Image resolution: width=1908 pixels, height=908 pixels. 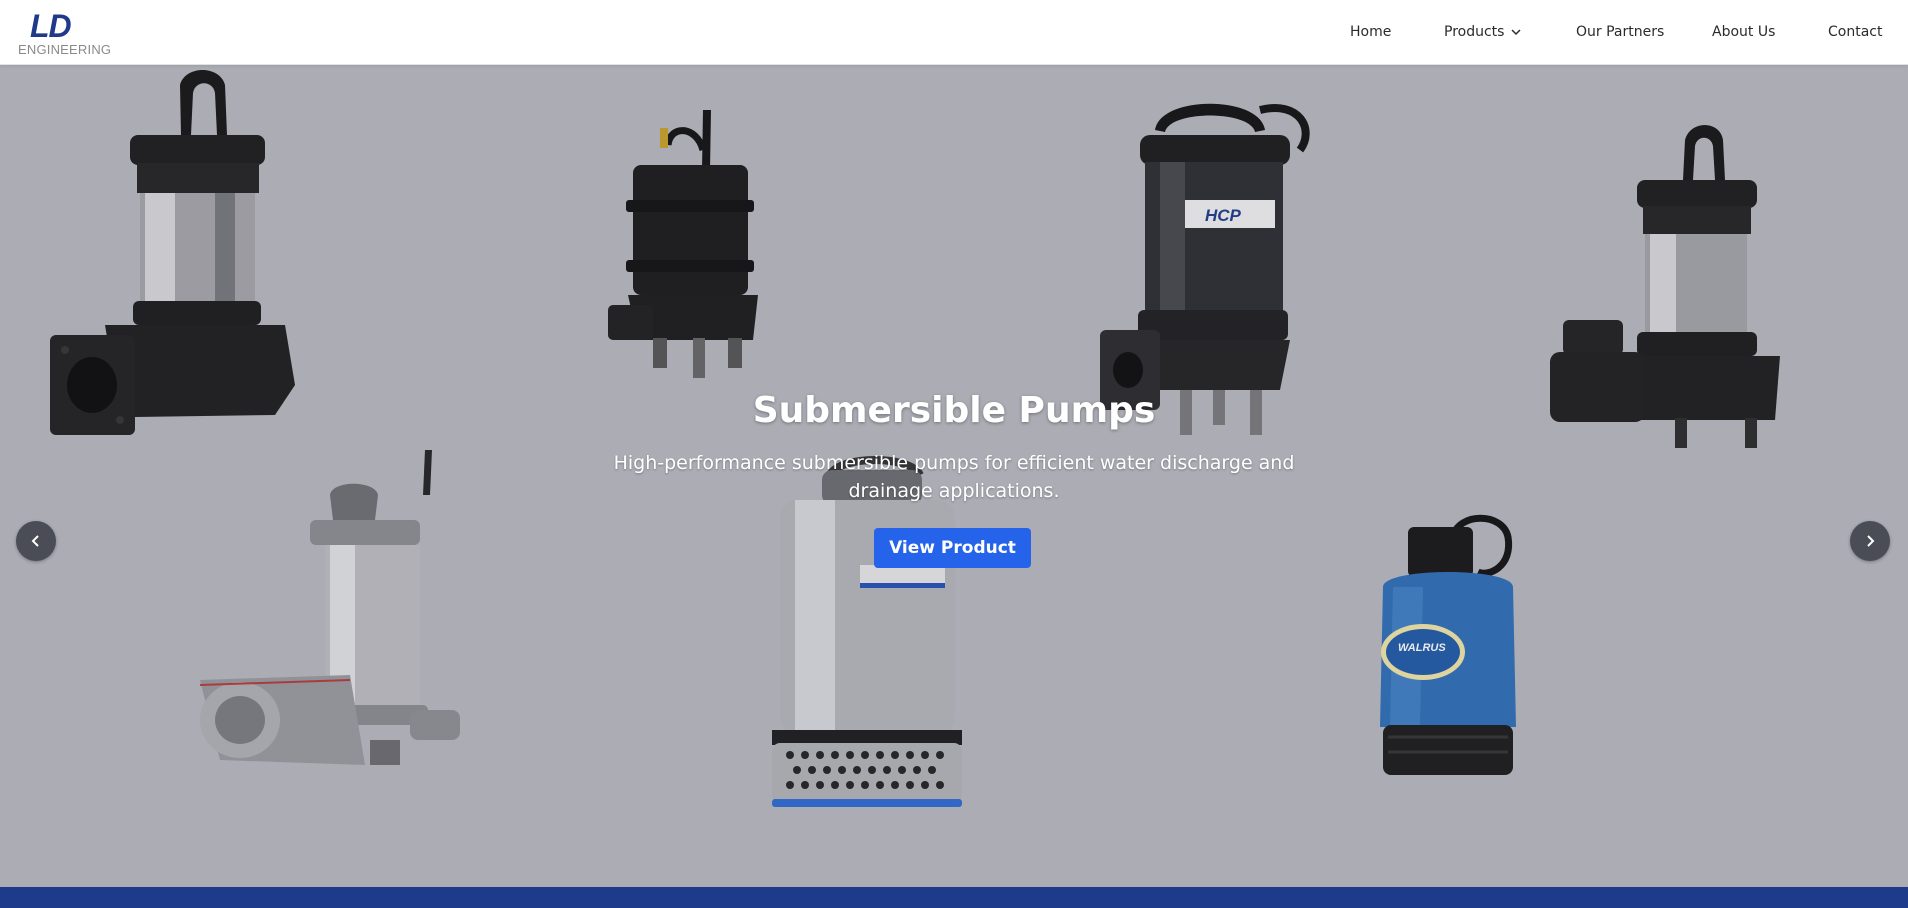 I want to click on chevron-down-icon, so click(x=1516, y=32).